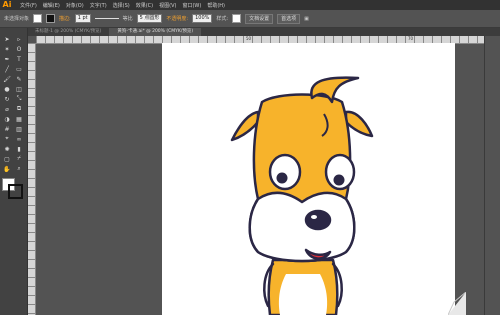 The image size is (500, 315). What do you see at coordinates (359, 124) in the screenshot?
I see `dog-right-ear` at bounding box center [359, 124].